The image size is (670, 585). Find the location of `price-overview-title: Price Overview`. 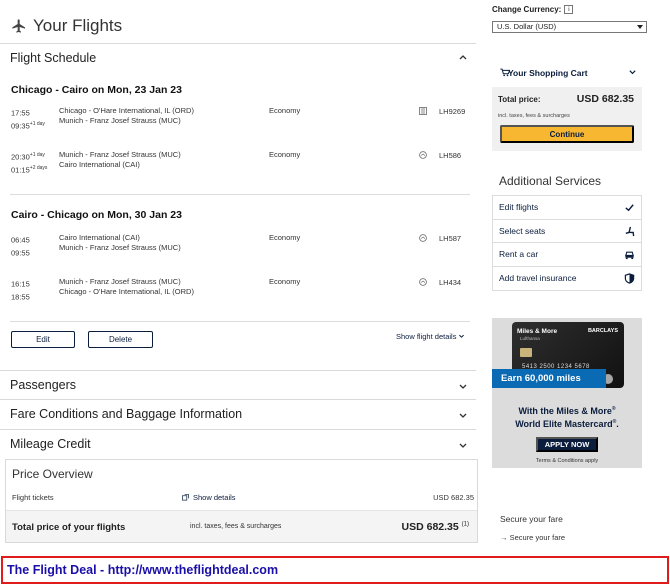

price-overview-title: Price Overview is located at coordinates (52, 474).